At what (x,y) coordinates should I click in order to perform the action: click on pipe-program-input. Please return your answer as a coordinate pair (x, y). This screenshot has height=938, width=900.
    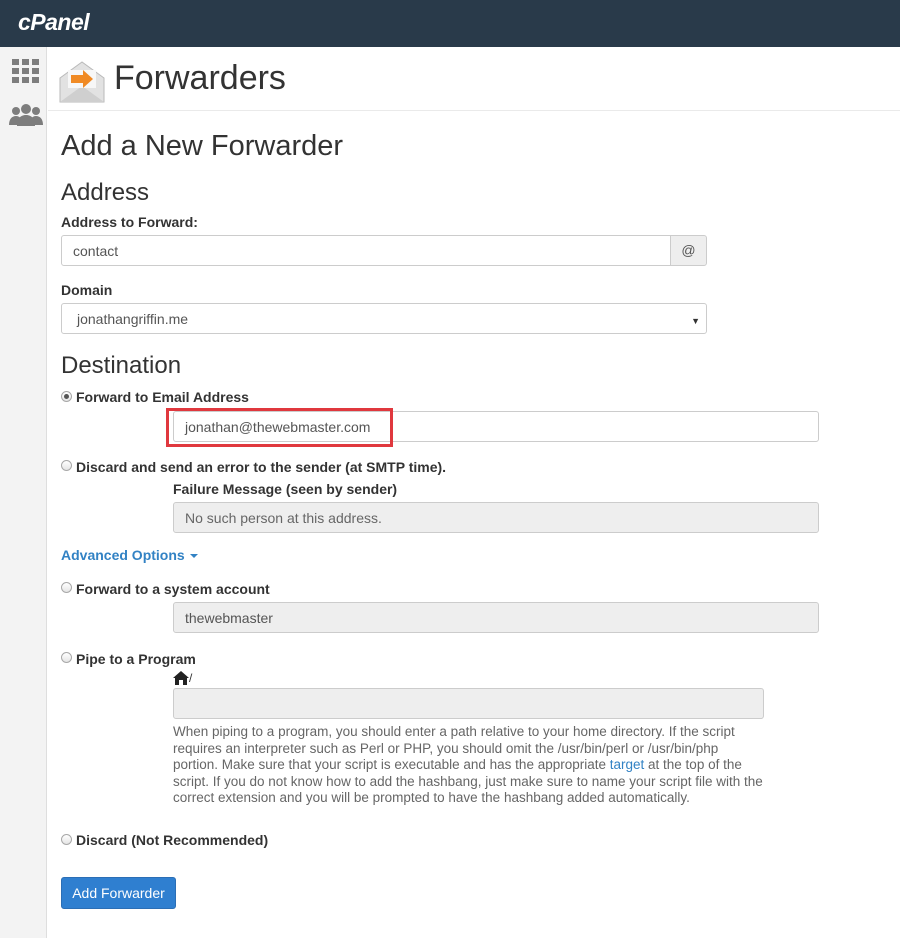
    Looking at the image, I should click on (468, 703).